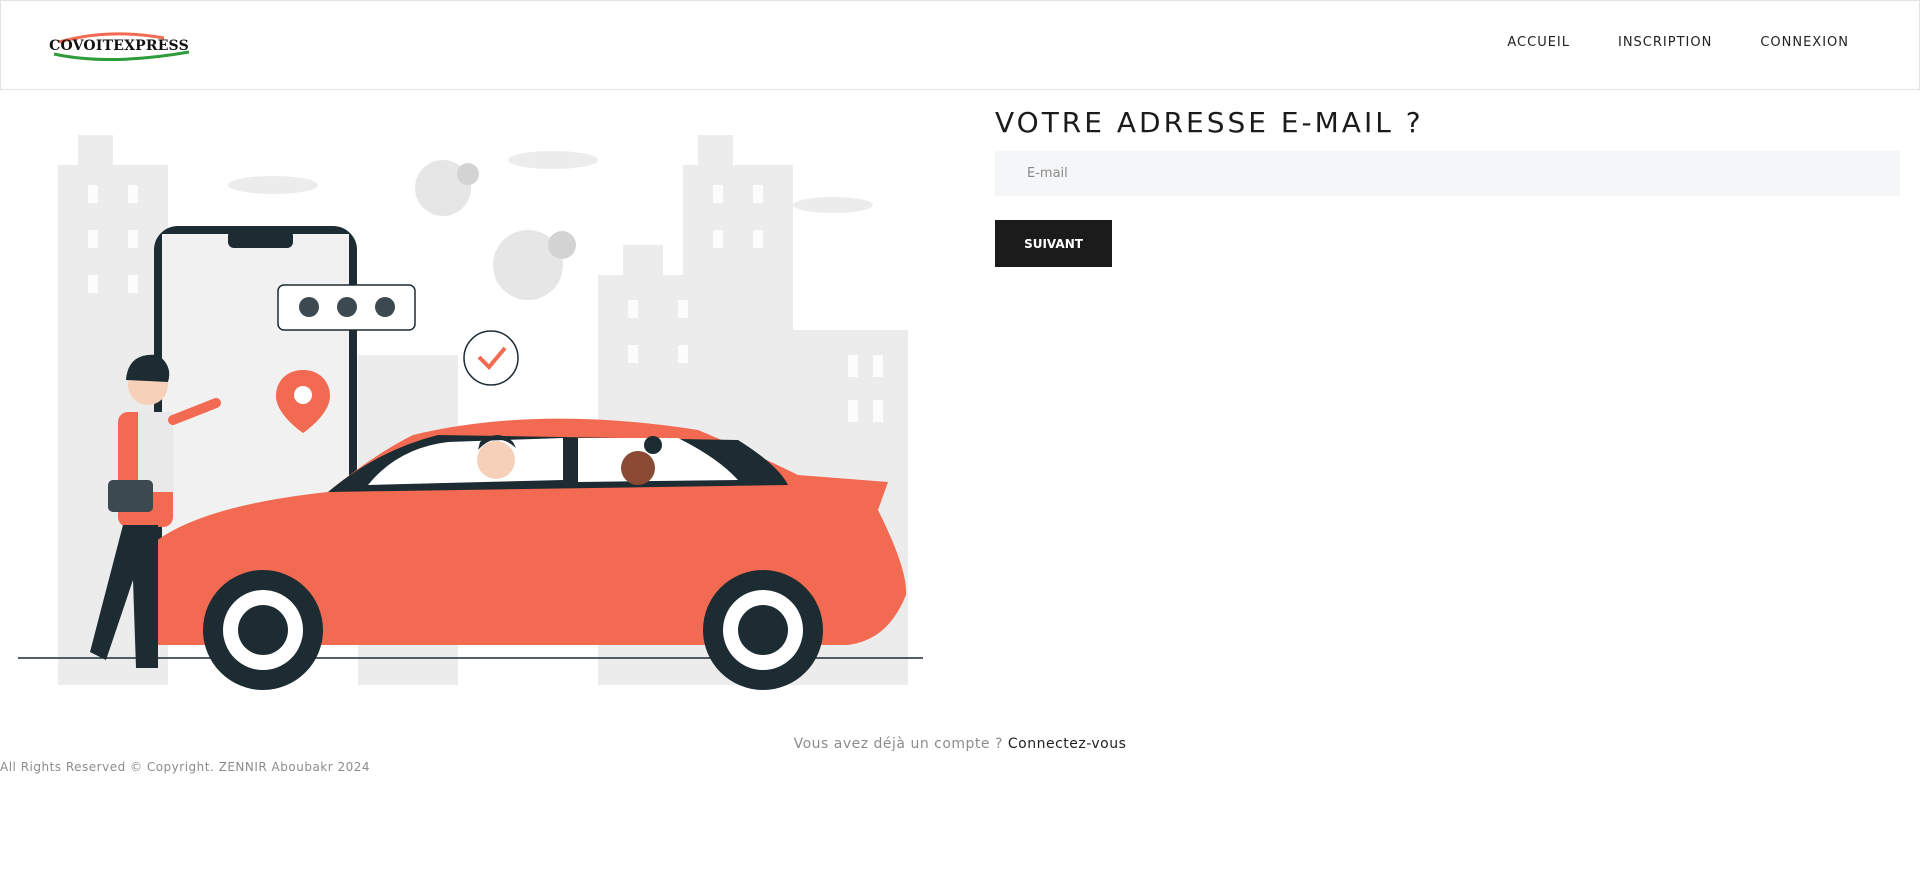  I want to click on logo-text: COVOITEXPRESS, so click(119, 46).